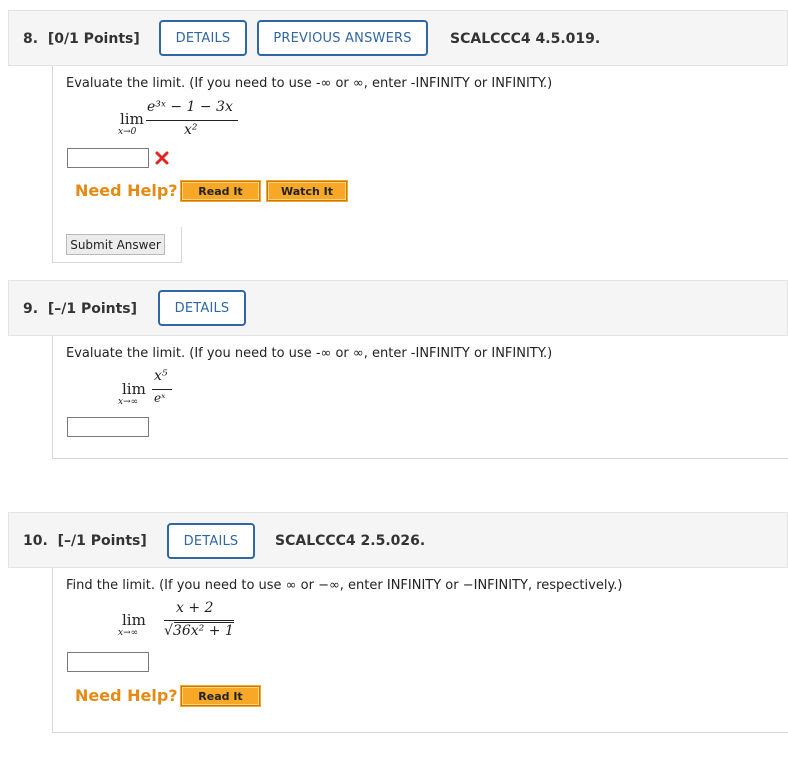 Image resolution: width=788 pixels, height=764 pixels. What do you see at coordinates (398, 308) in the screenshot?
I see `q9-header: 9. [–/1 Points] DETAILS` at bounding box center [398, 308].